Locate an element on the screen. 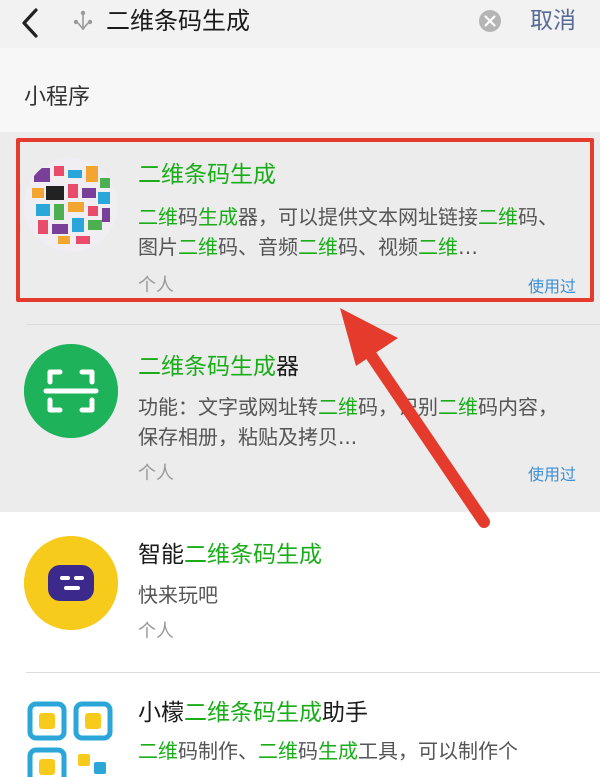 This screenshot has width=600, height=777. clear-search-button is located at coordinates (490, 21).